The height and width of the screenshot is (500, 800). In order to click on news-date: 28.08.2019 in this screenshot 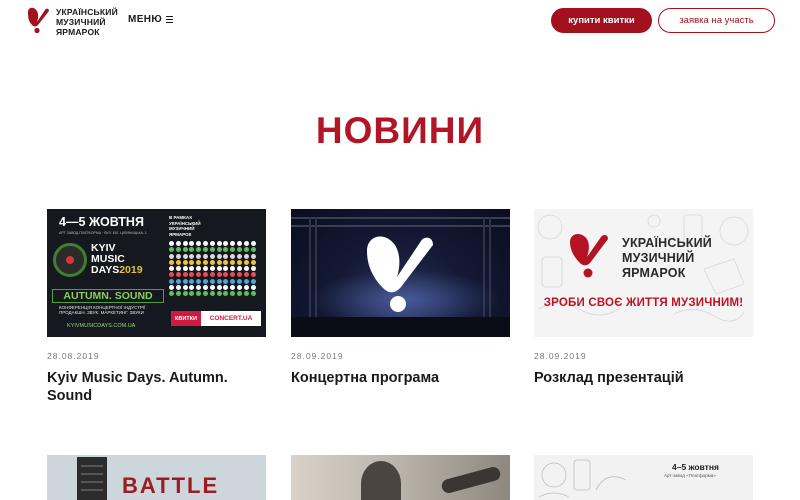, I will do `click(73, 356)`.